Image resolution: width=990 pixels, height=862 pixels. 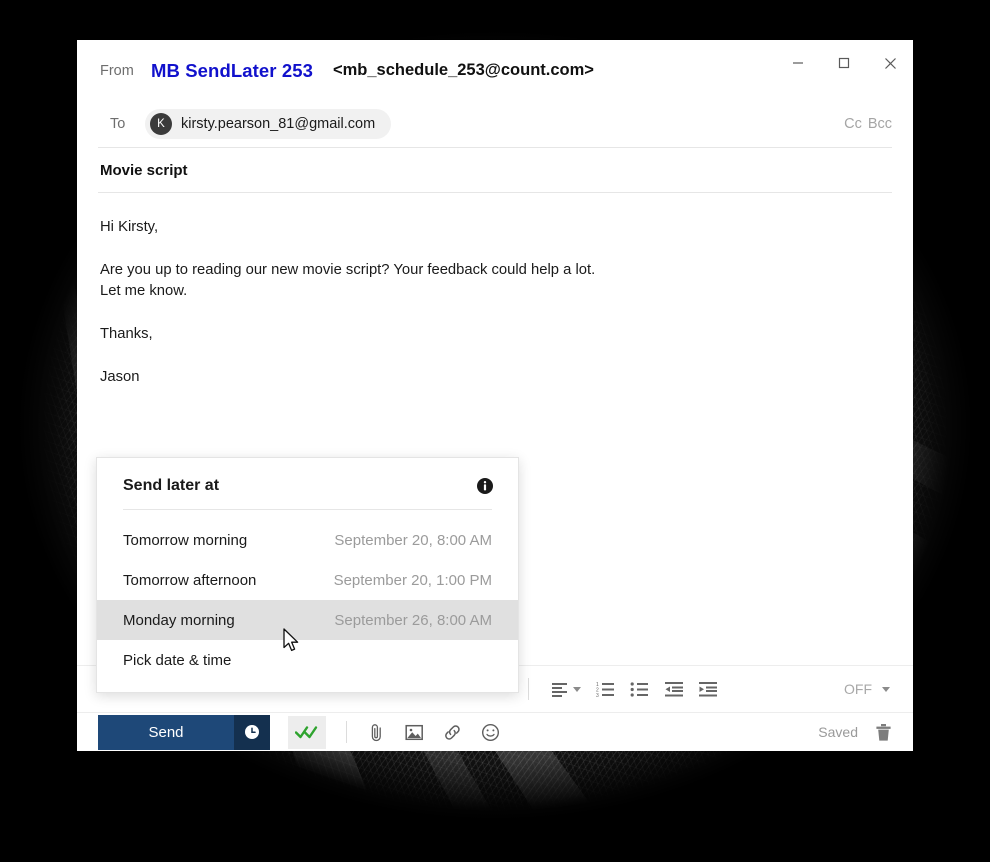 What do you see at coordinates (120, 377) in the screenshot?
I see `body-signature: Jason` at bounding box center [120, 377].